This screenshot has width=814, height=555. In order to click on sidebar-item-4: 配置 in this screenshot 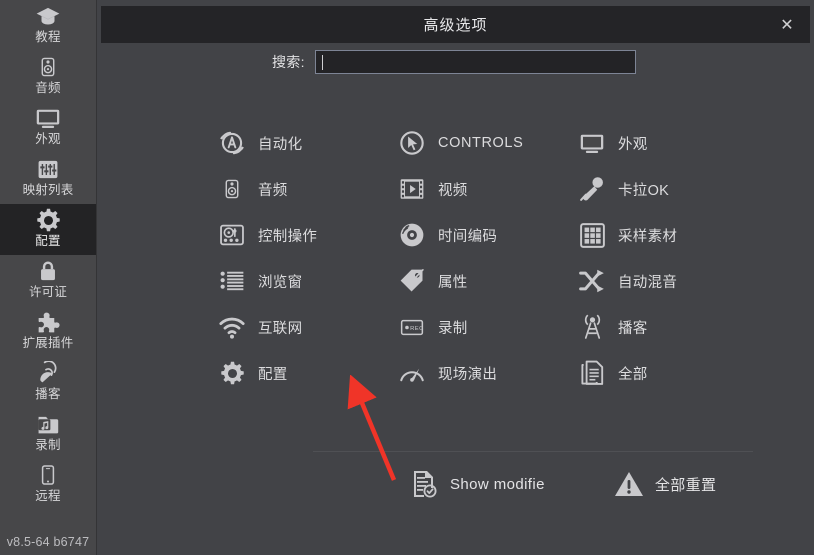, I will do `click(48, 229)`.